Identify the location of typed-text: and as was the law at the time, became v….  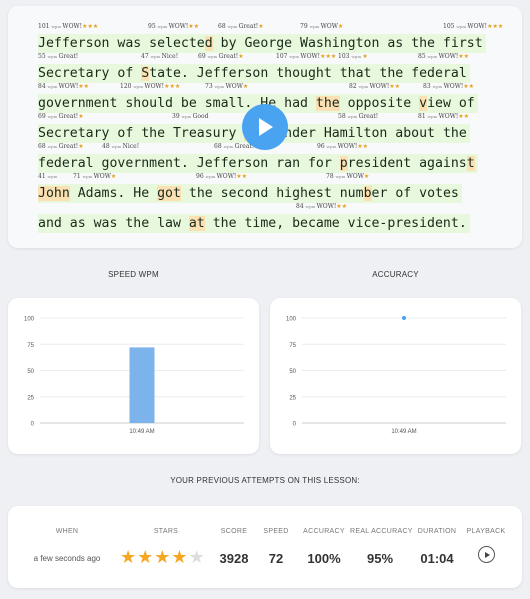
(254, 223).